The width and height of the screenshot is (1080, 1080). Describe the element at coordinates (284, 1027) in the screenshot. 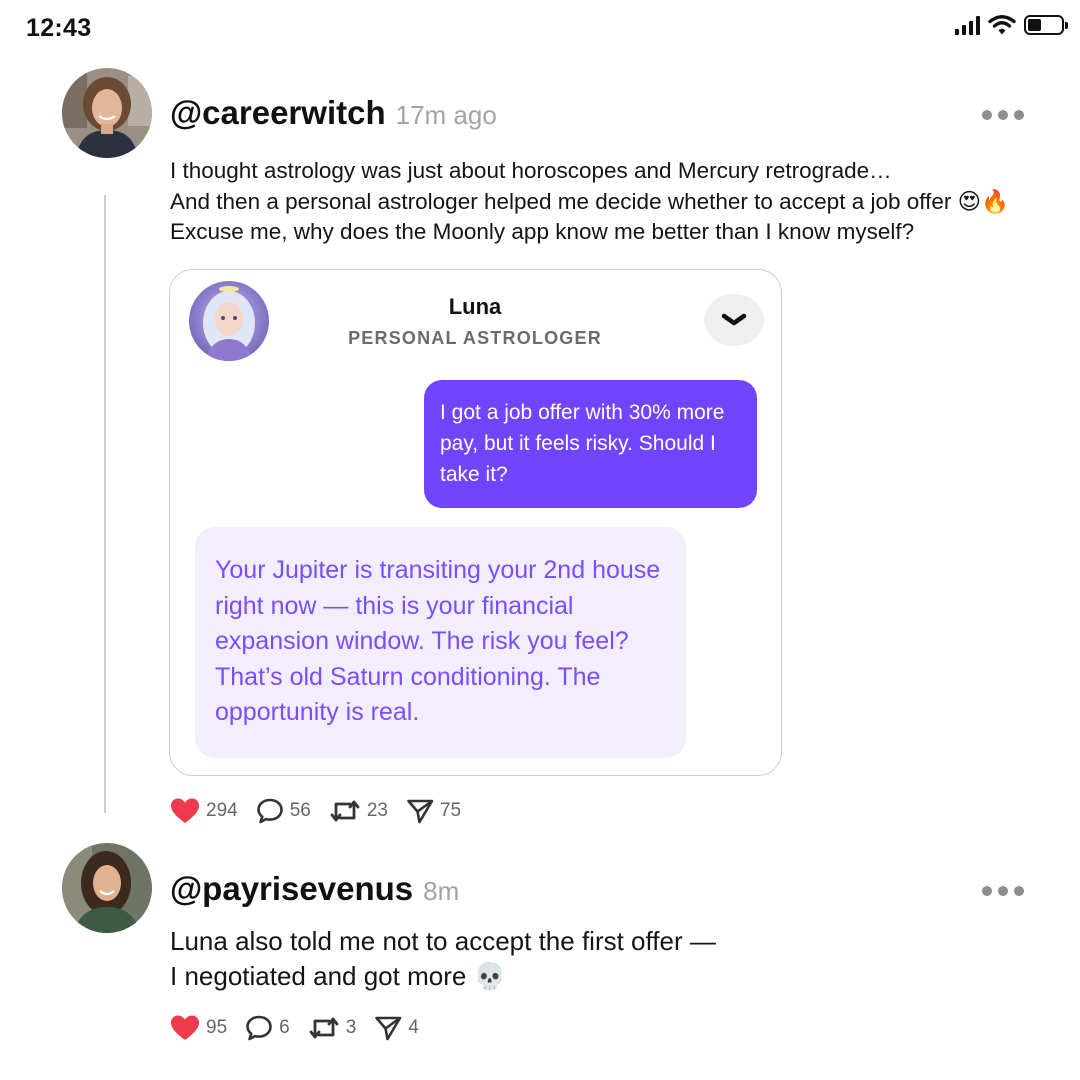

I see `comment-count: 6` at that location.